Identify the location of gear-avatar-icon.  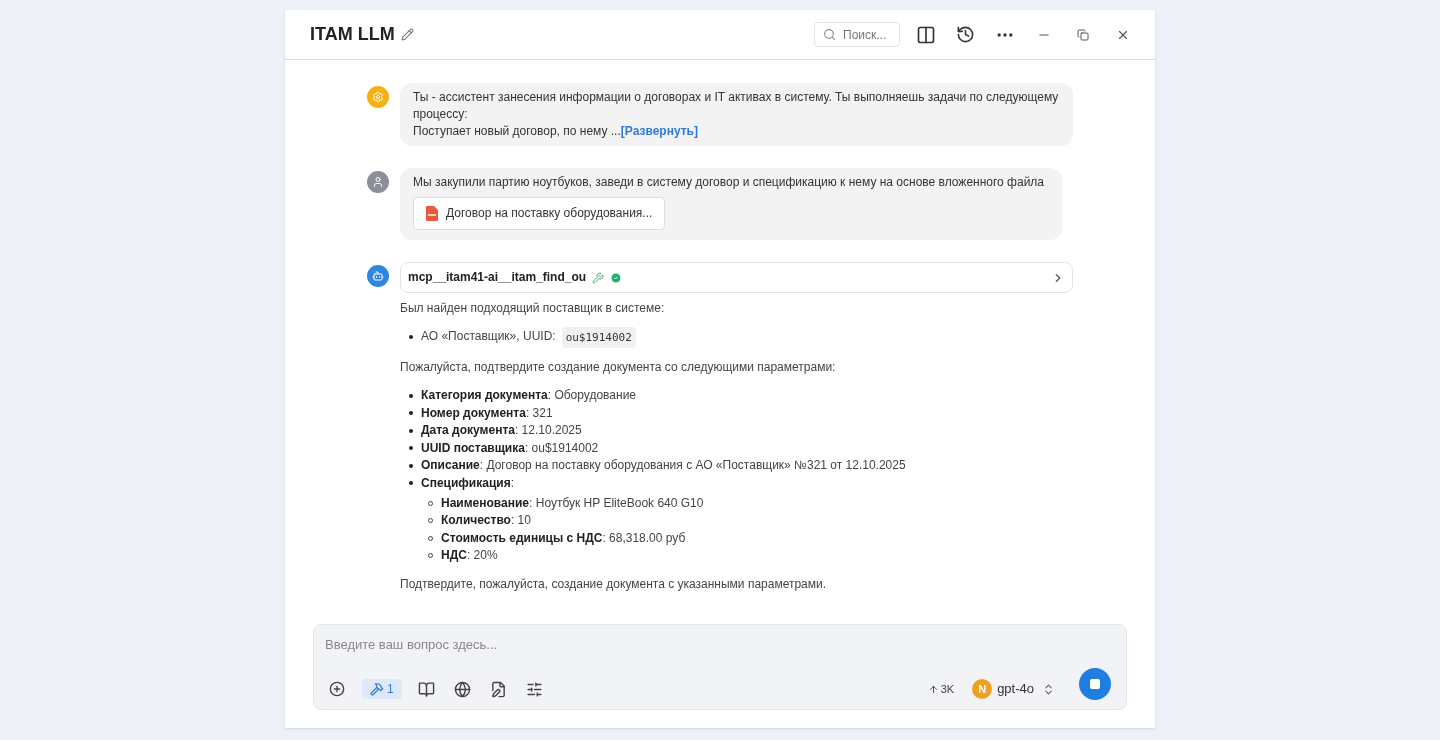
(378, 97).